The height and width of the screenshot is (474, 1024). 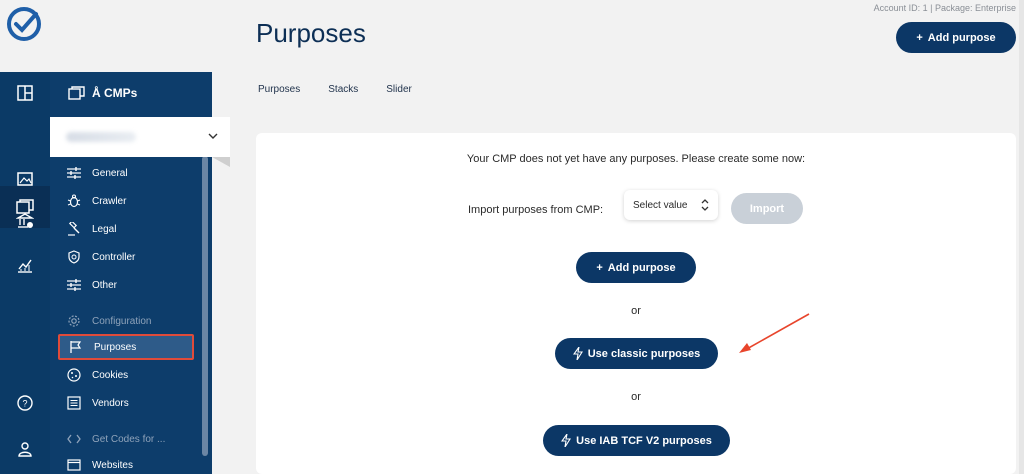 What do you see at coordinates (74, 465) in the screenshot?
I see `window-icon` at bounding box center [74, 465].